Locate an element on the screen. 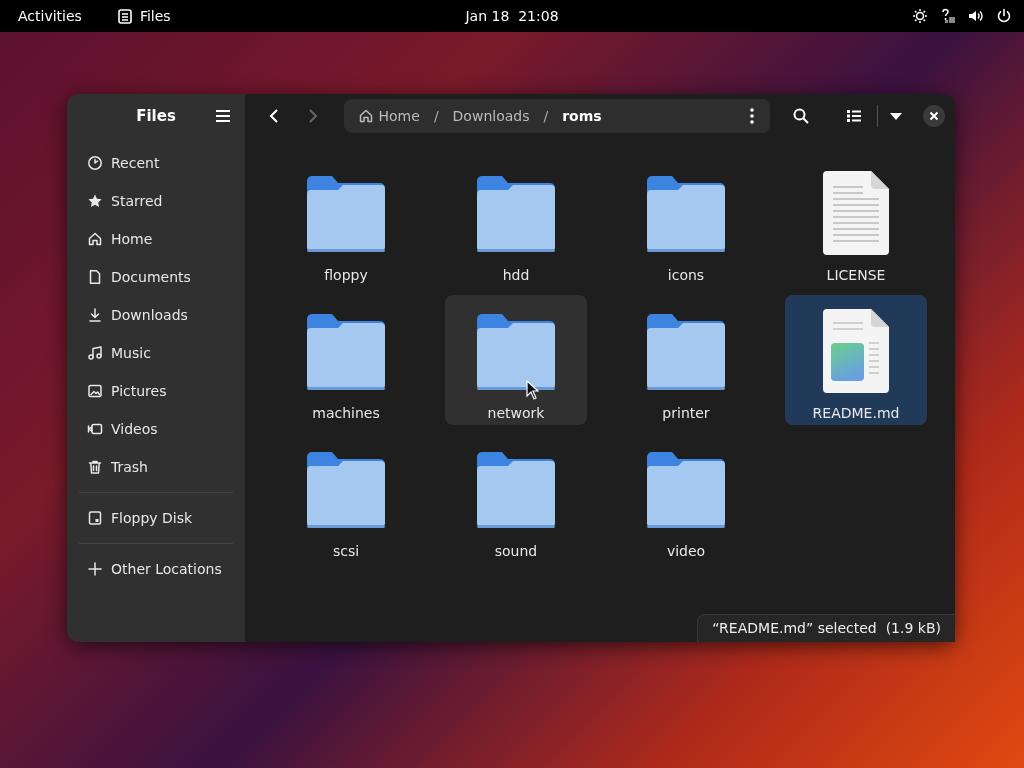 The image size is (1024, 768). file-item: floppy is located at coordinates (346, 222).